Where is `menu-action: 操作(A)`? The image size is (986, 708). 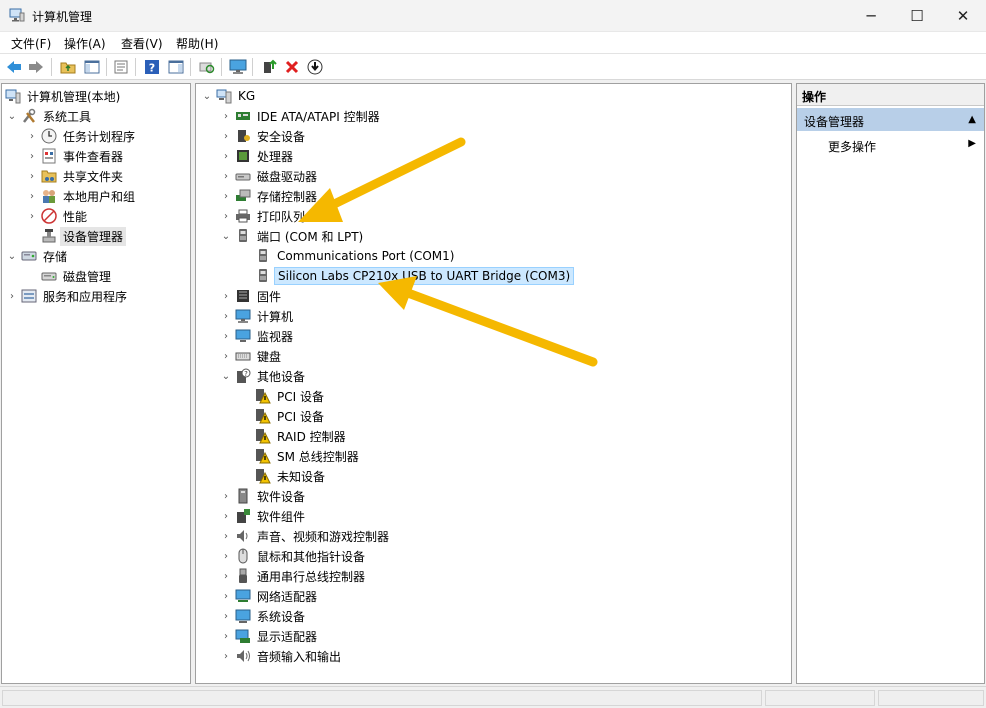 menu-action: 操作(A) is located at coordinates (85, 43).